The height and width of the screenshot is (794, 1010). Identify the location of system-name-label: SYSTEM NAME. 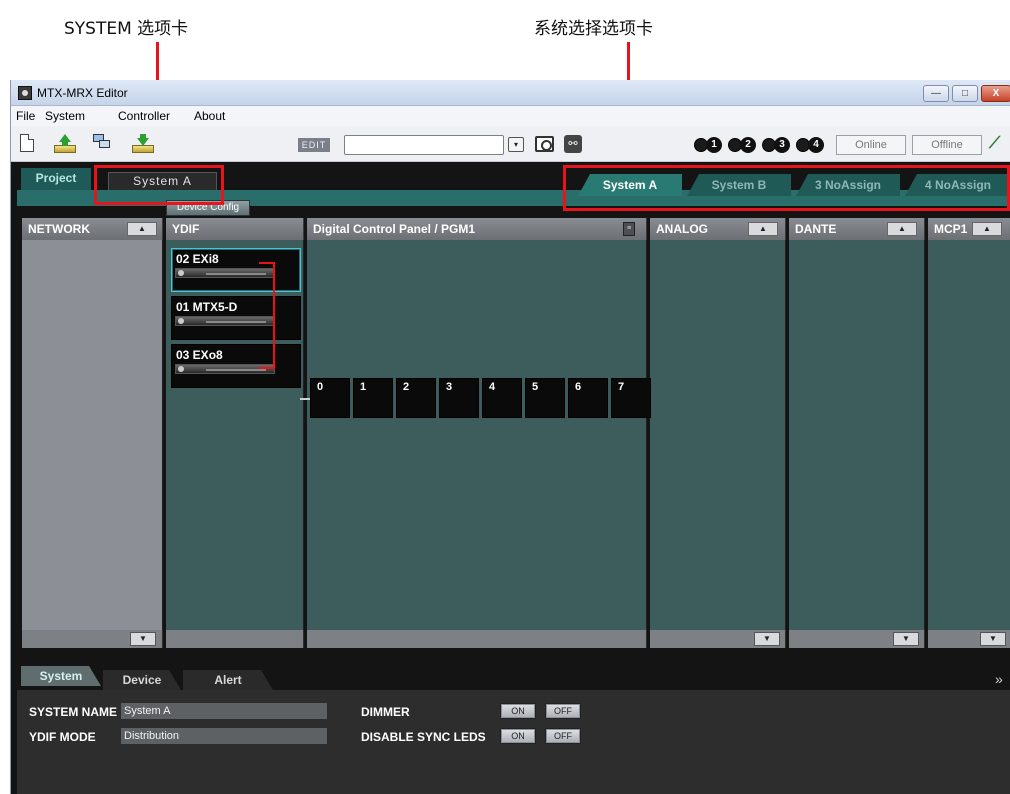
(73, 712).